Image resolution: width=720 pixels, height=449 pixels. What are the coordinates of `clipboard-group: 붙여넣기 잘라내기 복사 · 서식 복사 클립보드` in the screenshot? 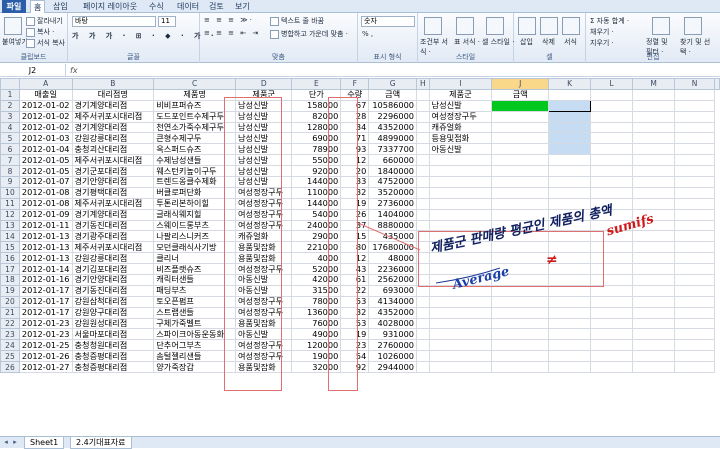 It's located at (34, 38).